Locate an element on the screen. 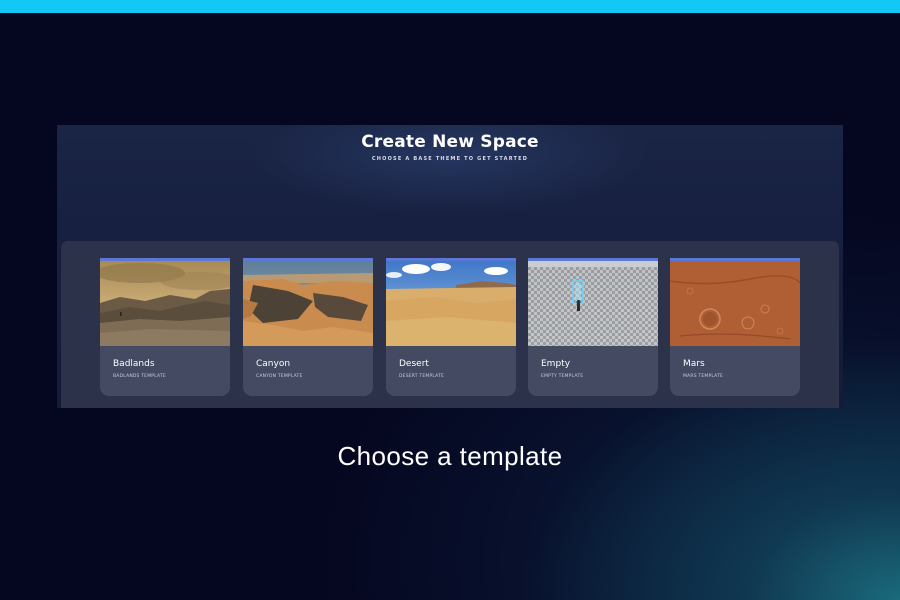 The height and width of the screenshot is (600, 900). template-name: Badlands is located at coordinates (134, 364).